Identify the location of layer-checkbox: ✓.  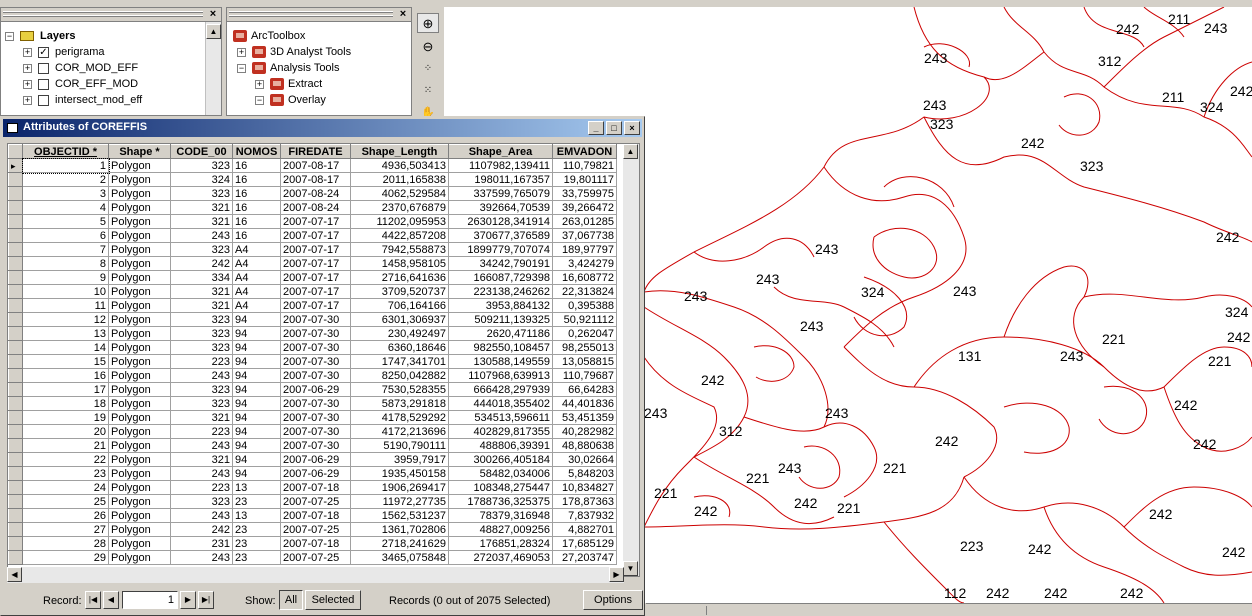
(43, 52).